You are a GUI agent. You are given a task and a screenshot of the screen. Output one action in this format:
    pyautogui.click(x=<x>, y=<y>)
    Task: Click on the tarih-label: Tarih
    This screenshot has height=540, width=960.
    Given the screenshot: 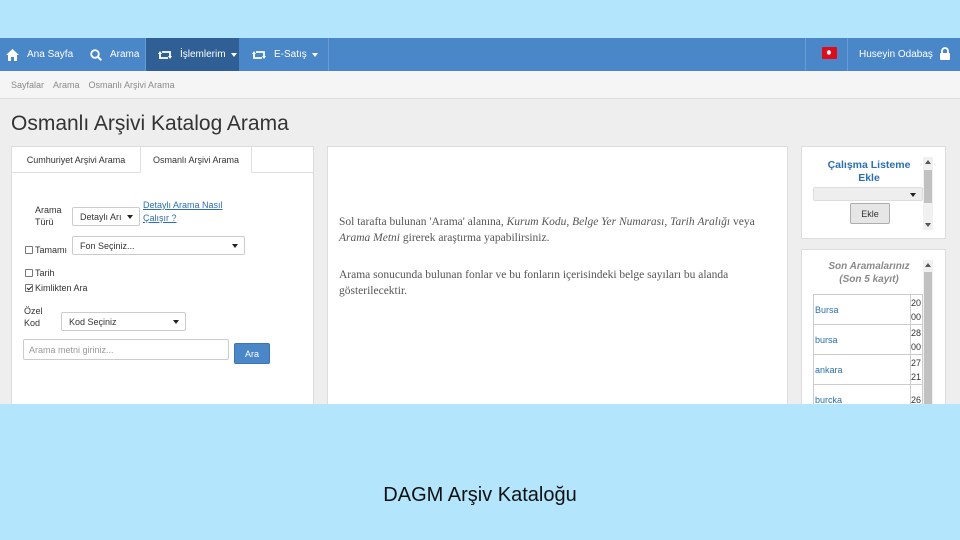 What is the action you would take?
    pyautogui.click(x=45, y=273)
    